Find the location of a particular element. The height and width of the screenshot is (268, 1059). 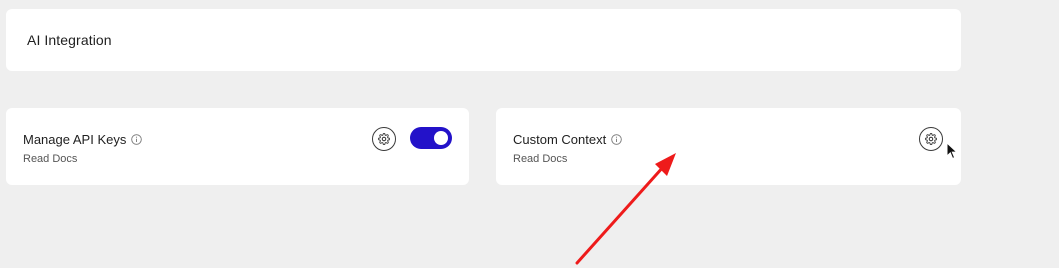

custom-context-title: Custom Context is located at coordinates (567, 139).